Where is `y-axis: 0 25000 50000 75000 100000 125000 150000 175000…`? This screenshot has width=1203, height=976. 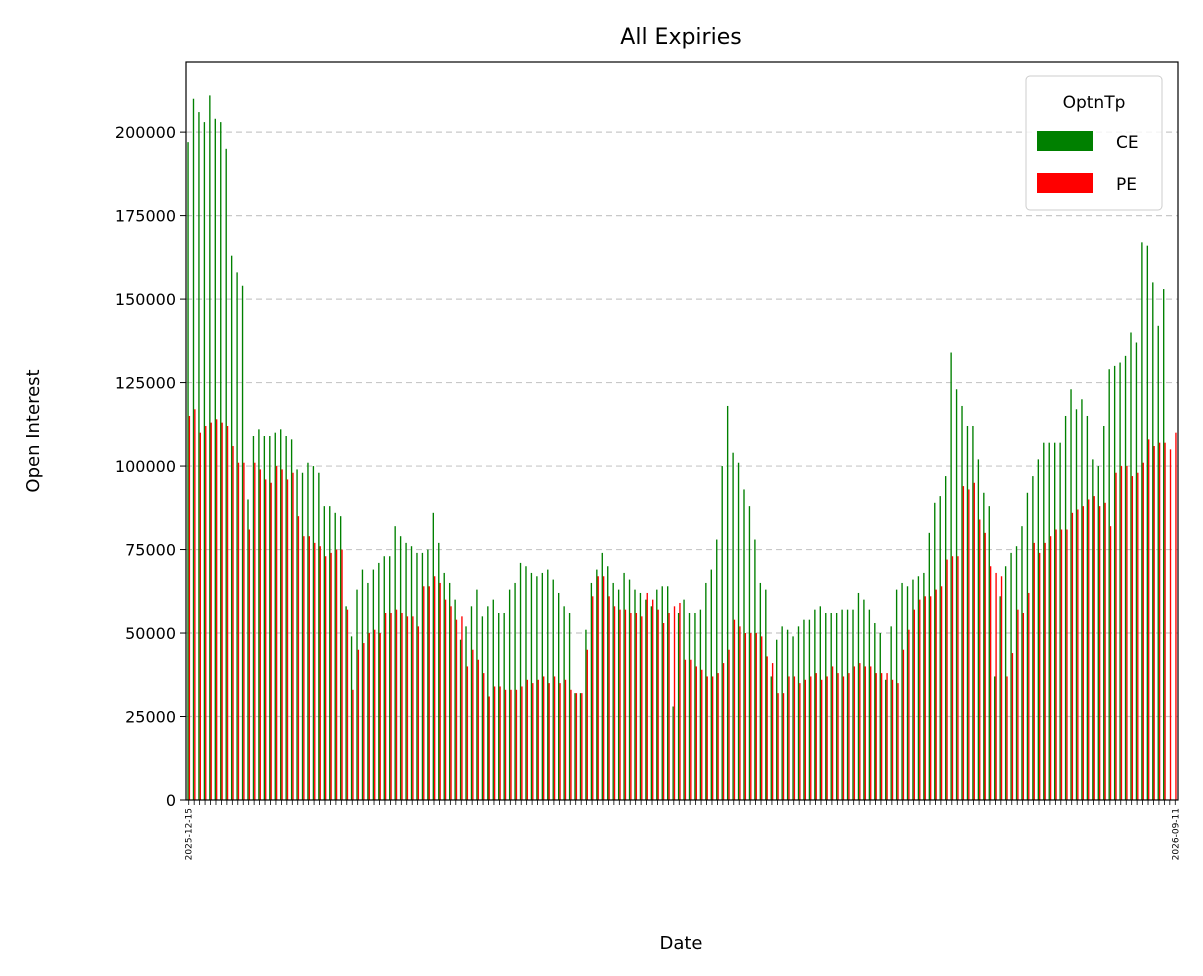 y-axis: 0 25000 50000 75000 100000 125000 150000 175000… is located at coordinates (150, 466).